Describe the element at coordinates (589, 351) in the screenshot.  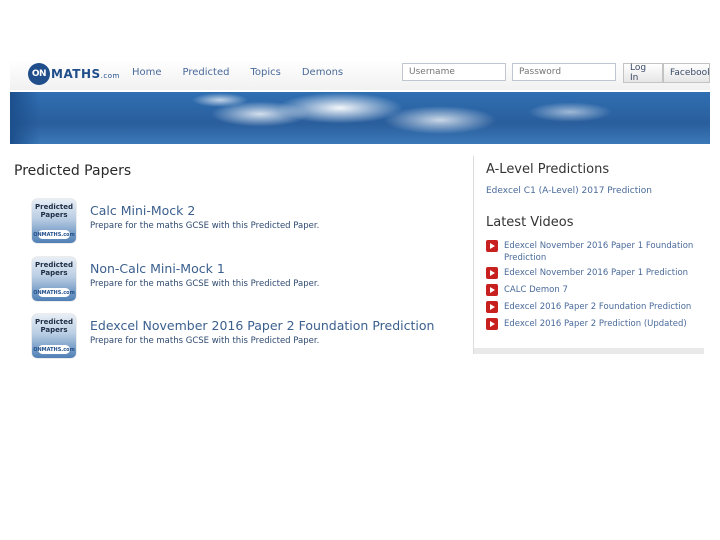
I see `sidebar-footer-bar` at that location.